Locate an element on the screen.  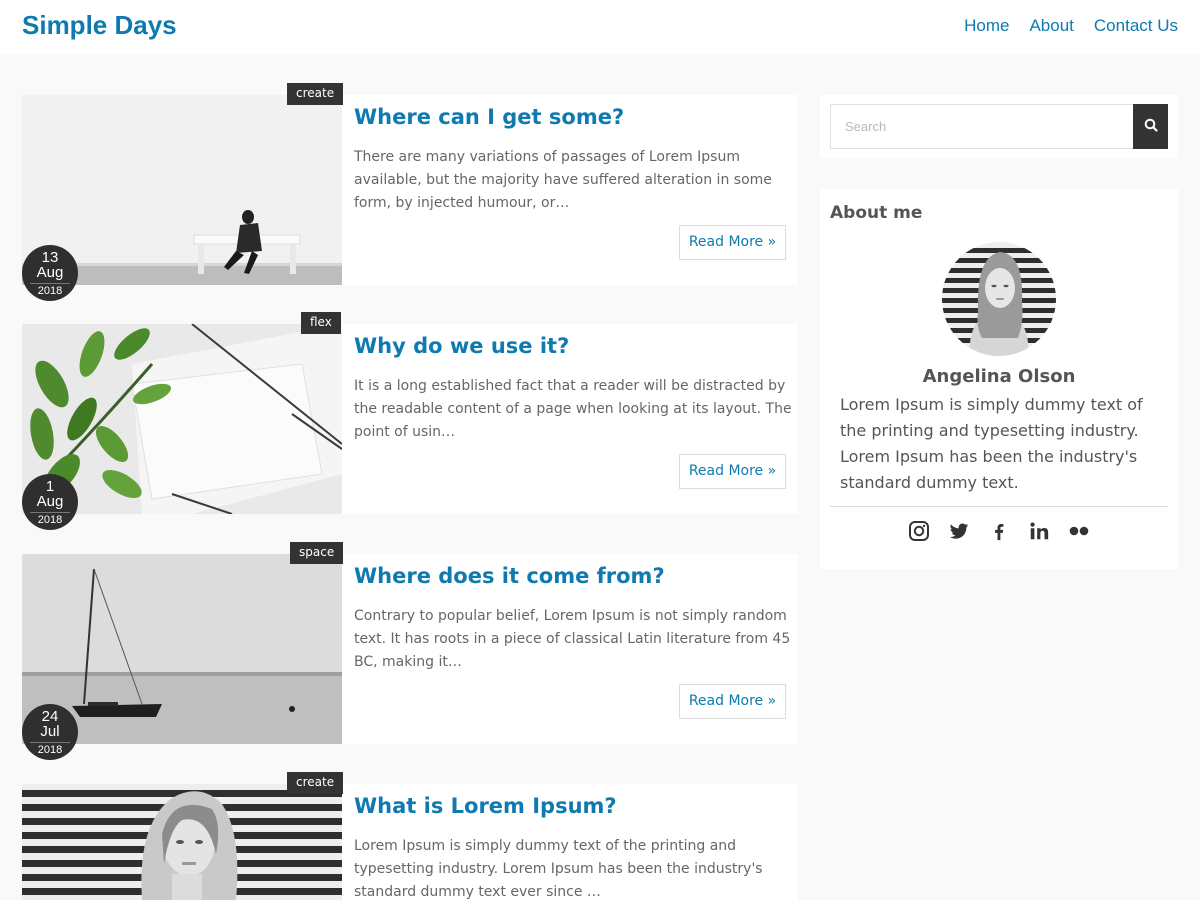
nav-home: Home is located at coordinates (986, 26).